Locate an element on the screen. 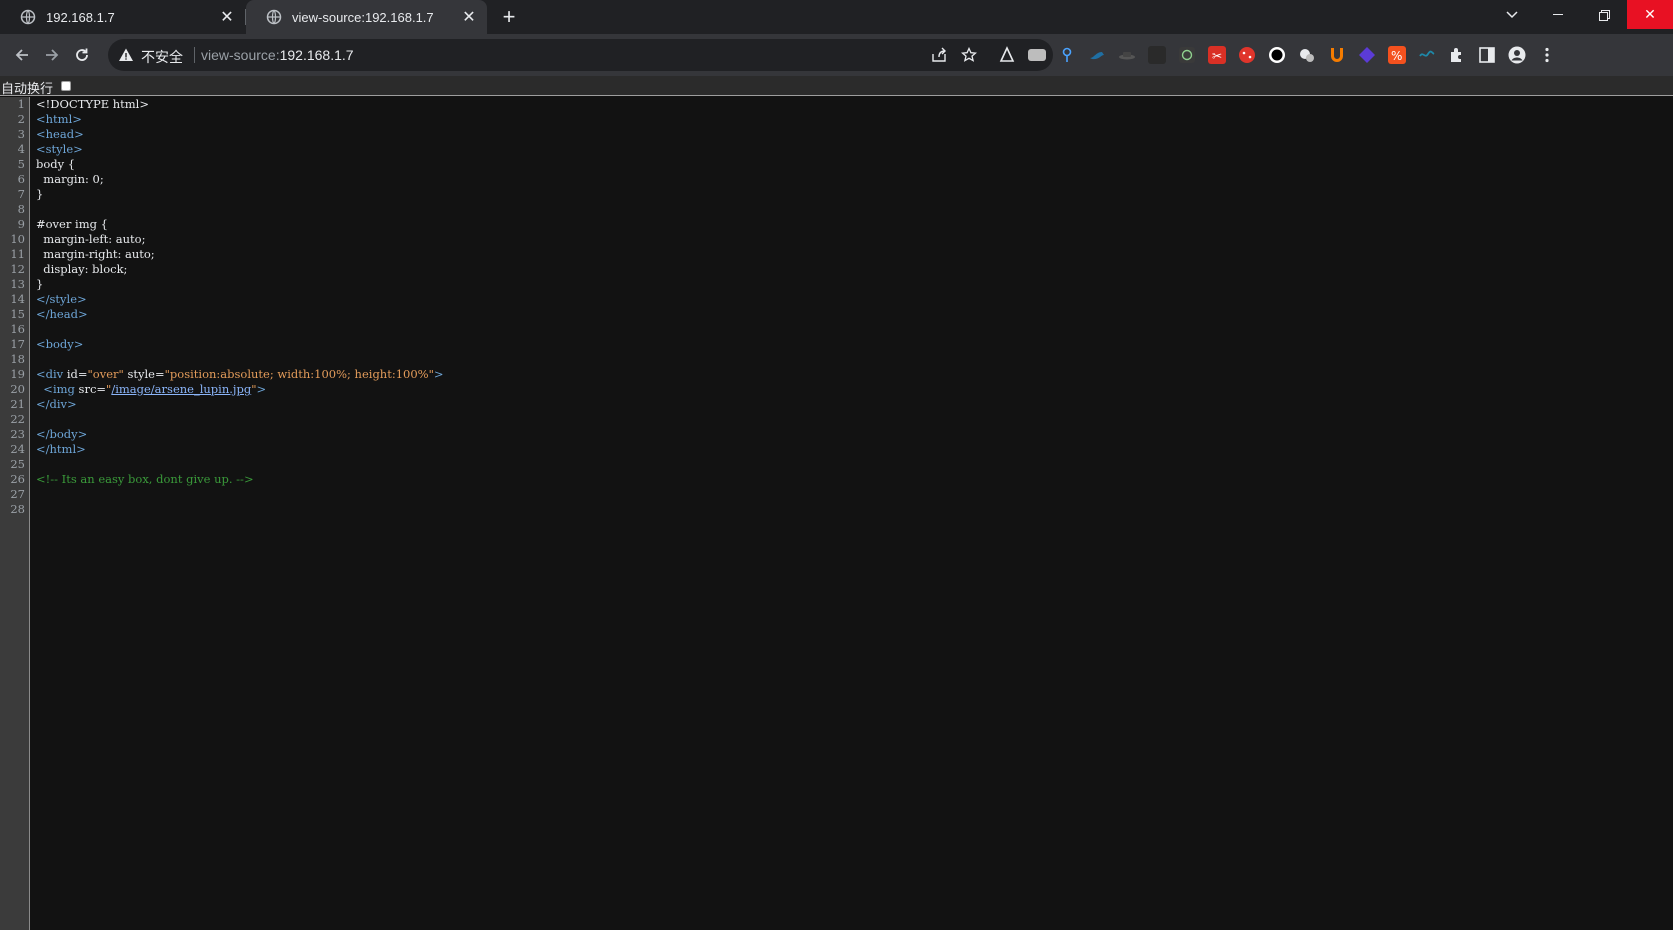 The width and height of the screenshot is (1673, 930). source-line: 25 is located at coordinates (836, 464).